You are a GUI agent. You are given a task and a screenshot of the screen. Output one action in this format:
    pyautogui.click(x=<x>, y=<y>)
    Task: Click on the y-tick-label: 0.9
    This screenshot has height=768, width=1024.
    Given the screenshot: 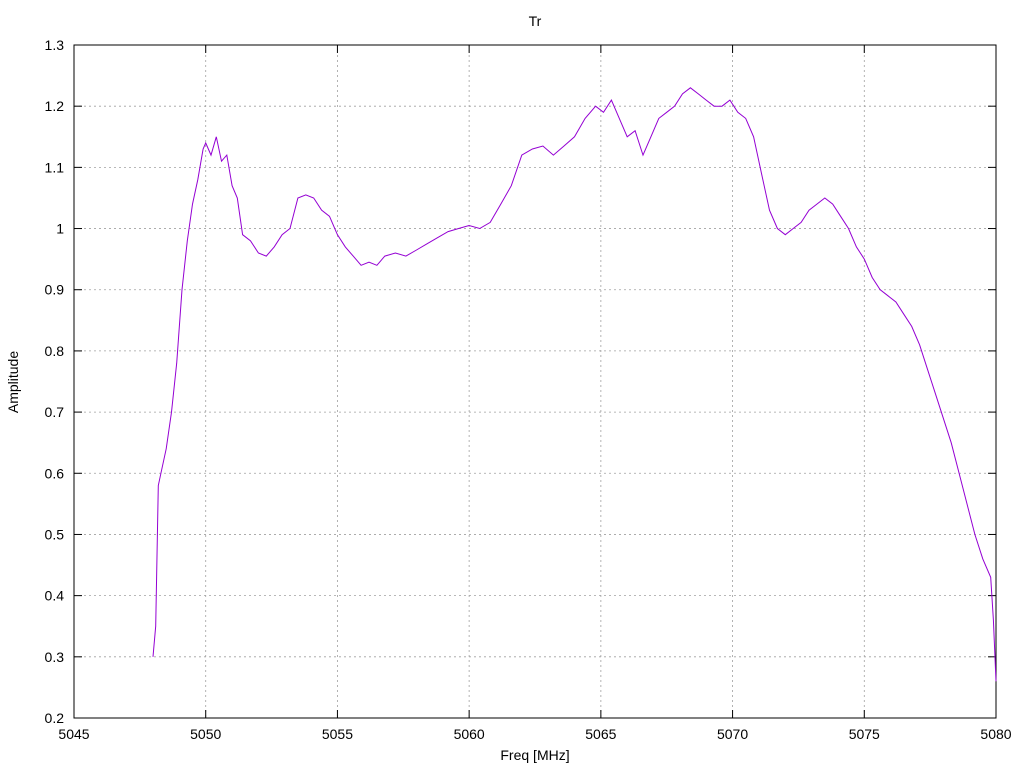 What is the action you would take?
    pyautogui.click(x=55, y=290)
    